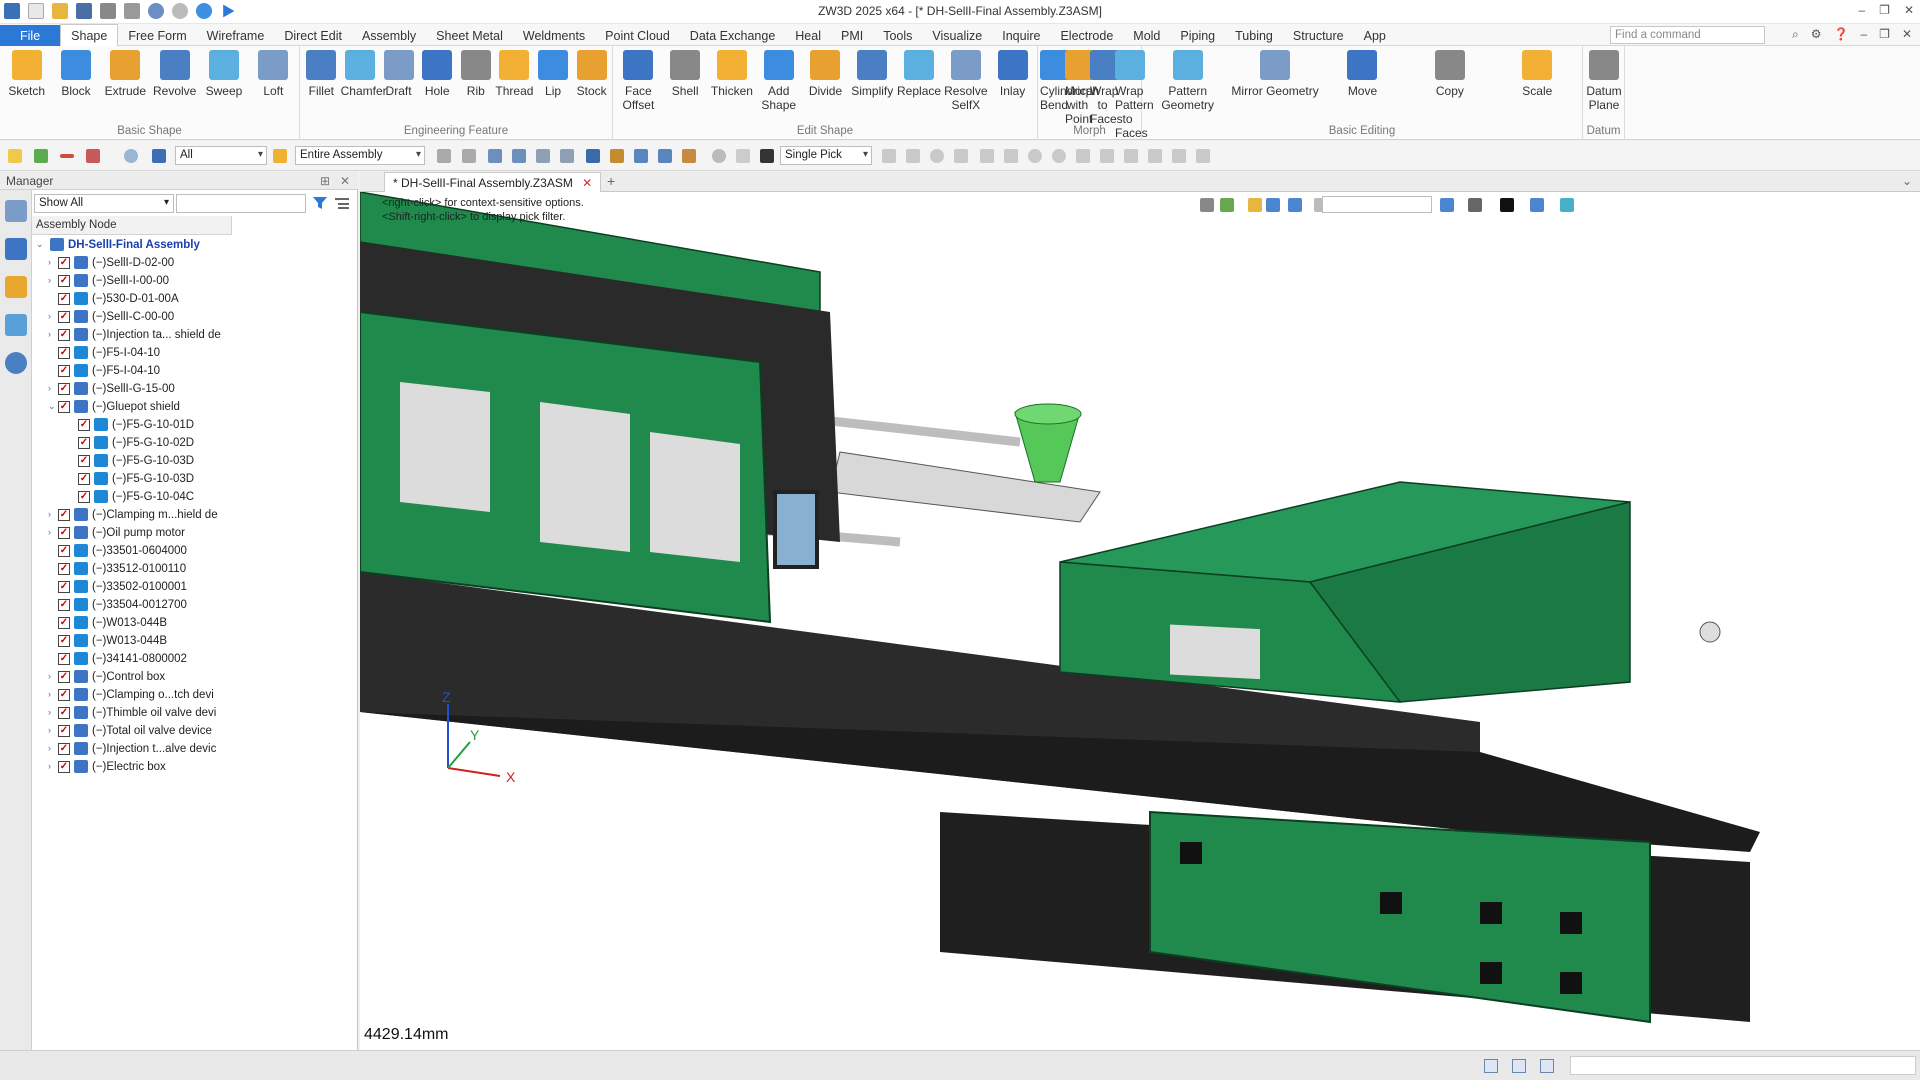 This screenshot has width=1920, height=1080. I want to click on filter-select: All, so click(221, 155).